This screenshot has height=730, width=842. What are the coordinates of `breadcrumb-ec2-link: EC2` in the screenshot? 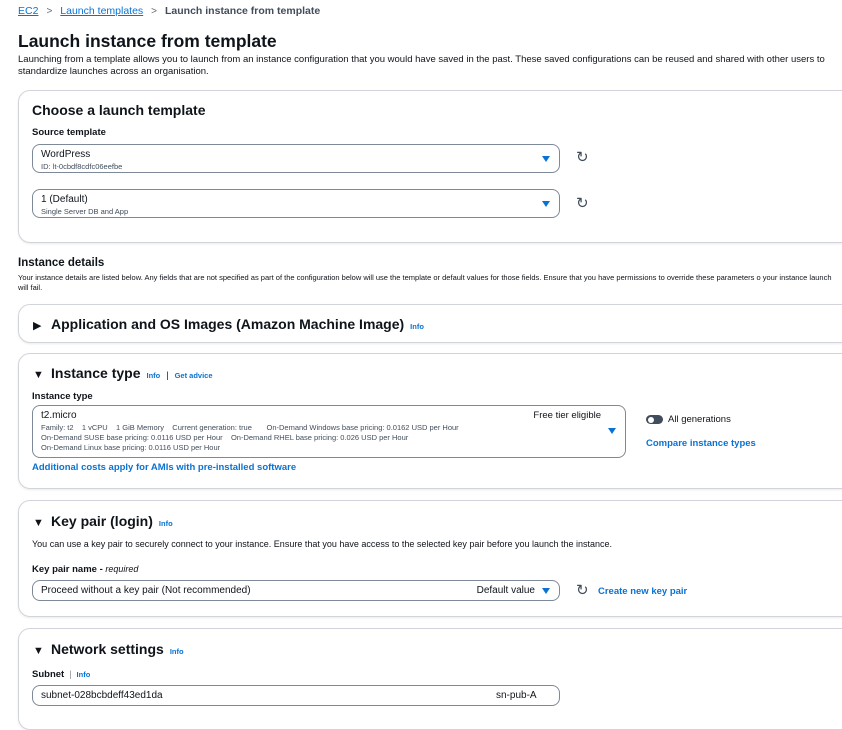 It's located at (28, 11).